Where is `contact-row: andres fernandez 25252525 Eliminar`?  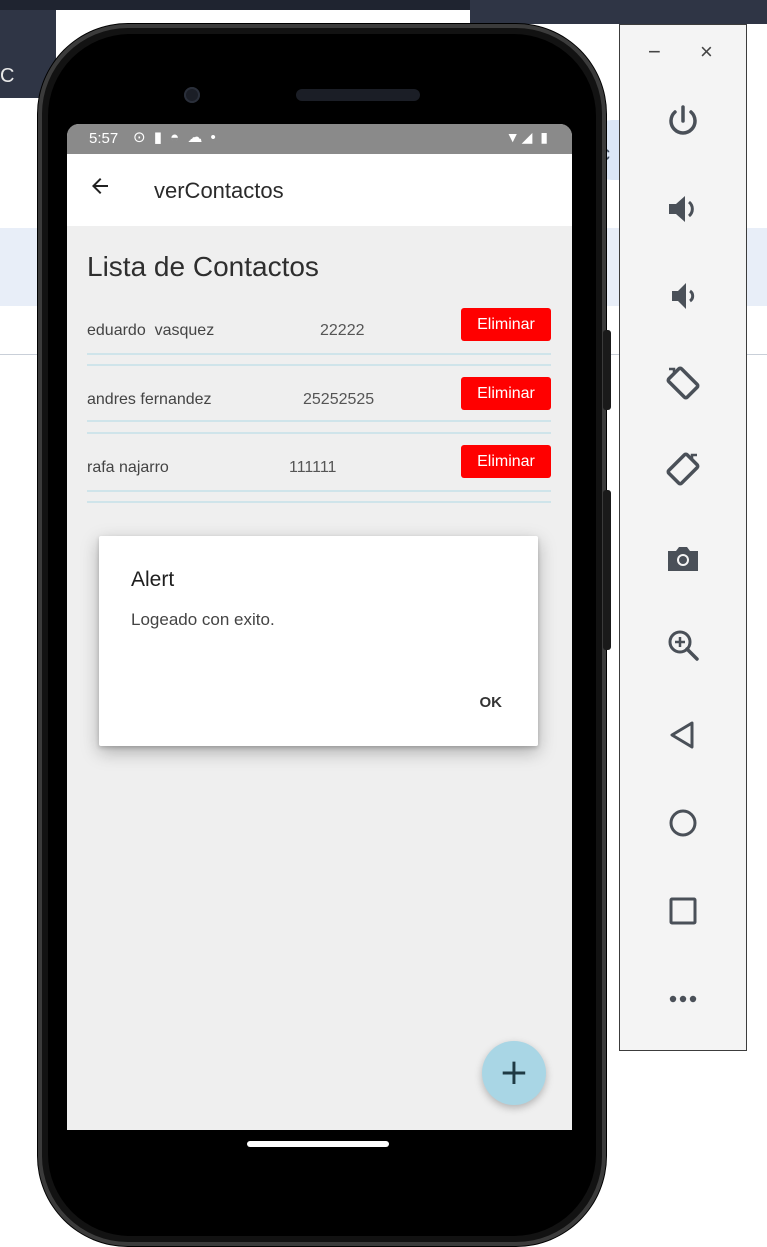 contact-row: andres fernandez 25252525 Eliminar is located at coordinates (319, 407).